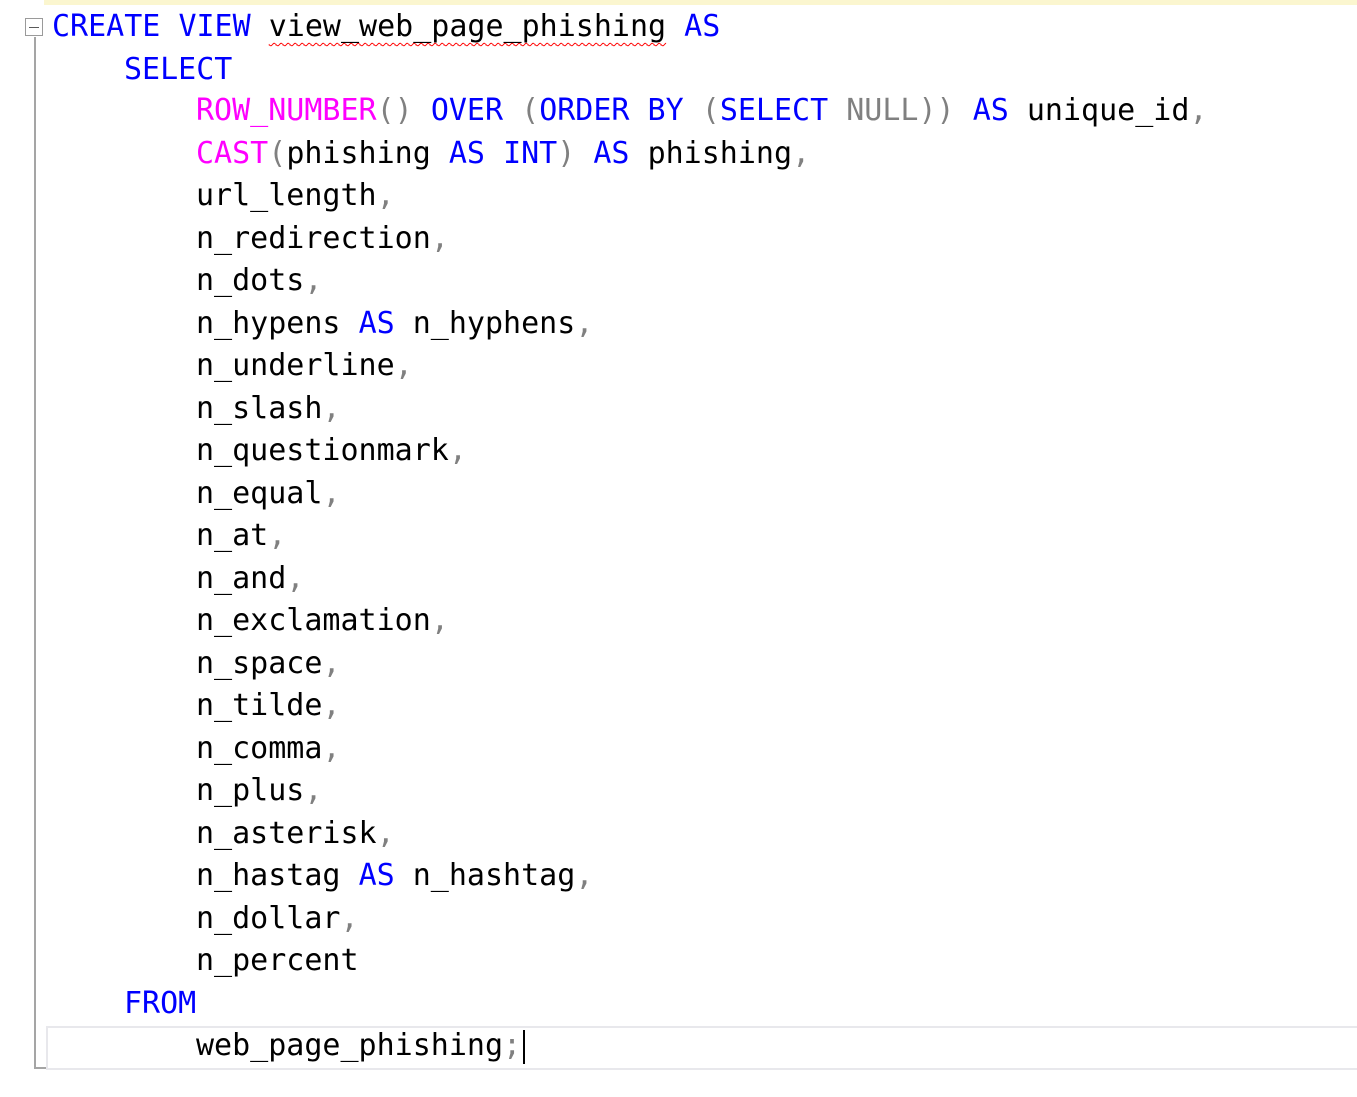 This screenshot has height=1097, width=1357. I want to click on code-line-column: n_exclamation,, so click(322, 621).